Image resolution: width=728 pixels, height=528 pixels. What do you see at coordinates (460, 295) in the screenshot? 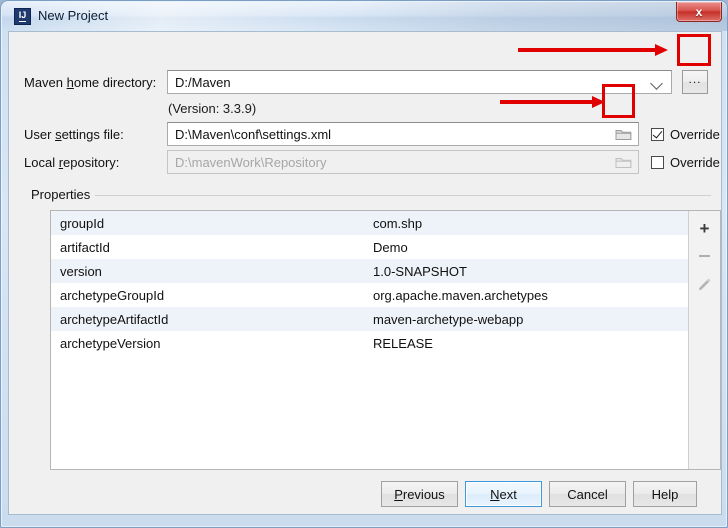
I see `property-value: org.apache.maven.archetypes` at bounding box center [460, 295].